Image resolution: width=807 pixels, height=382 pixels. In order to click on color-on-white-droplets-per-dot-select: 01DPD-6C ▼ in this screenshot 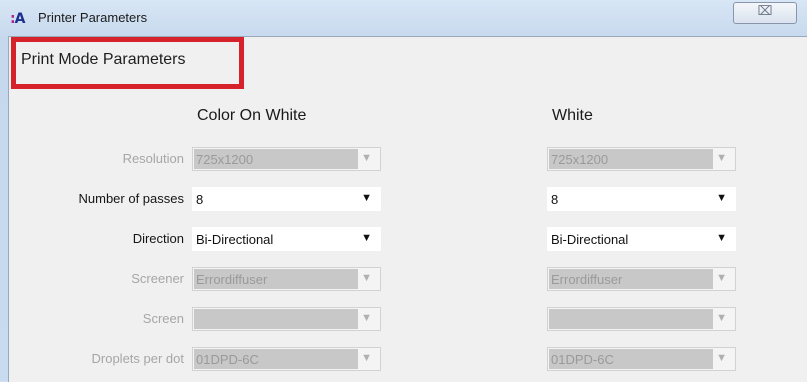, I will do `click(286, 359)`.